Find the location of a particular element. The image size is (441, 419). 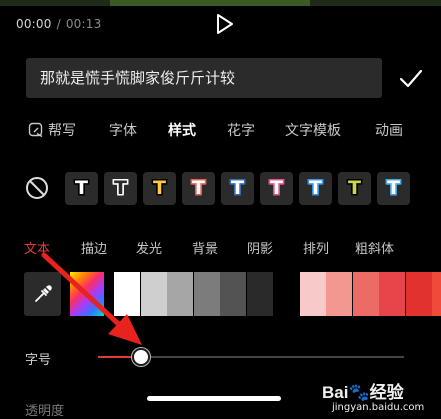

custom-color-gradient is located at coordinates (87, 294).